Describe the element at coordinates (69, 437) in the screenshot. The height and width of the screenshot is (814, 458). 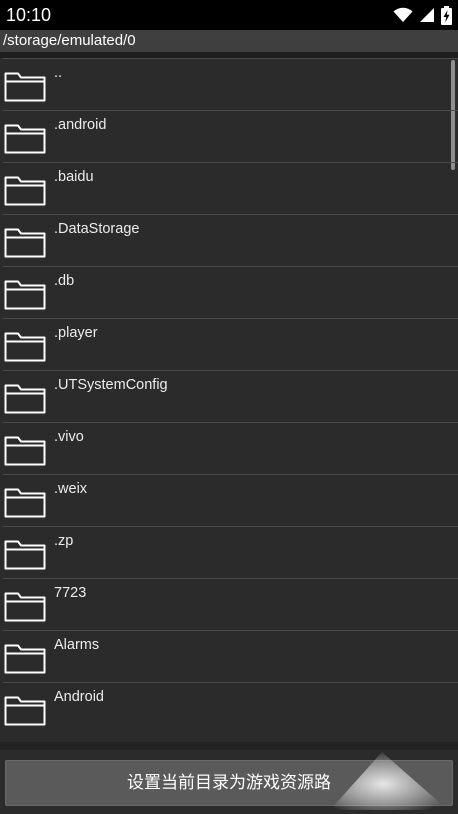
I see `file-name: .vivo` at that location.